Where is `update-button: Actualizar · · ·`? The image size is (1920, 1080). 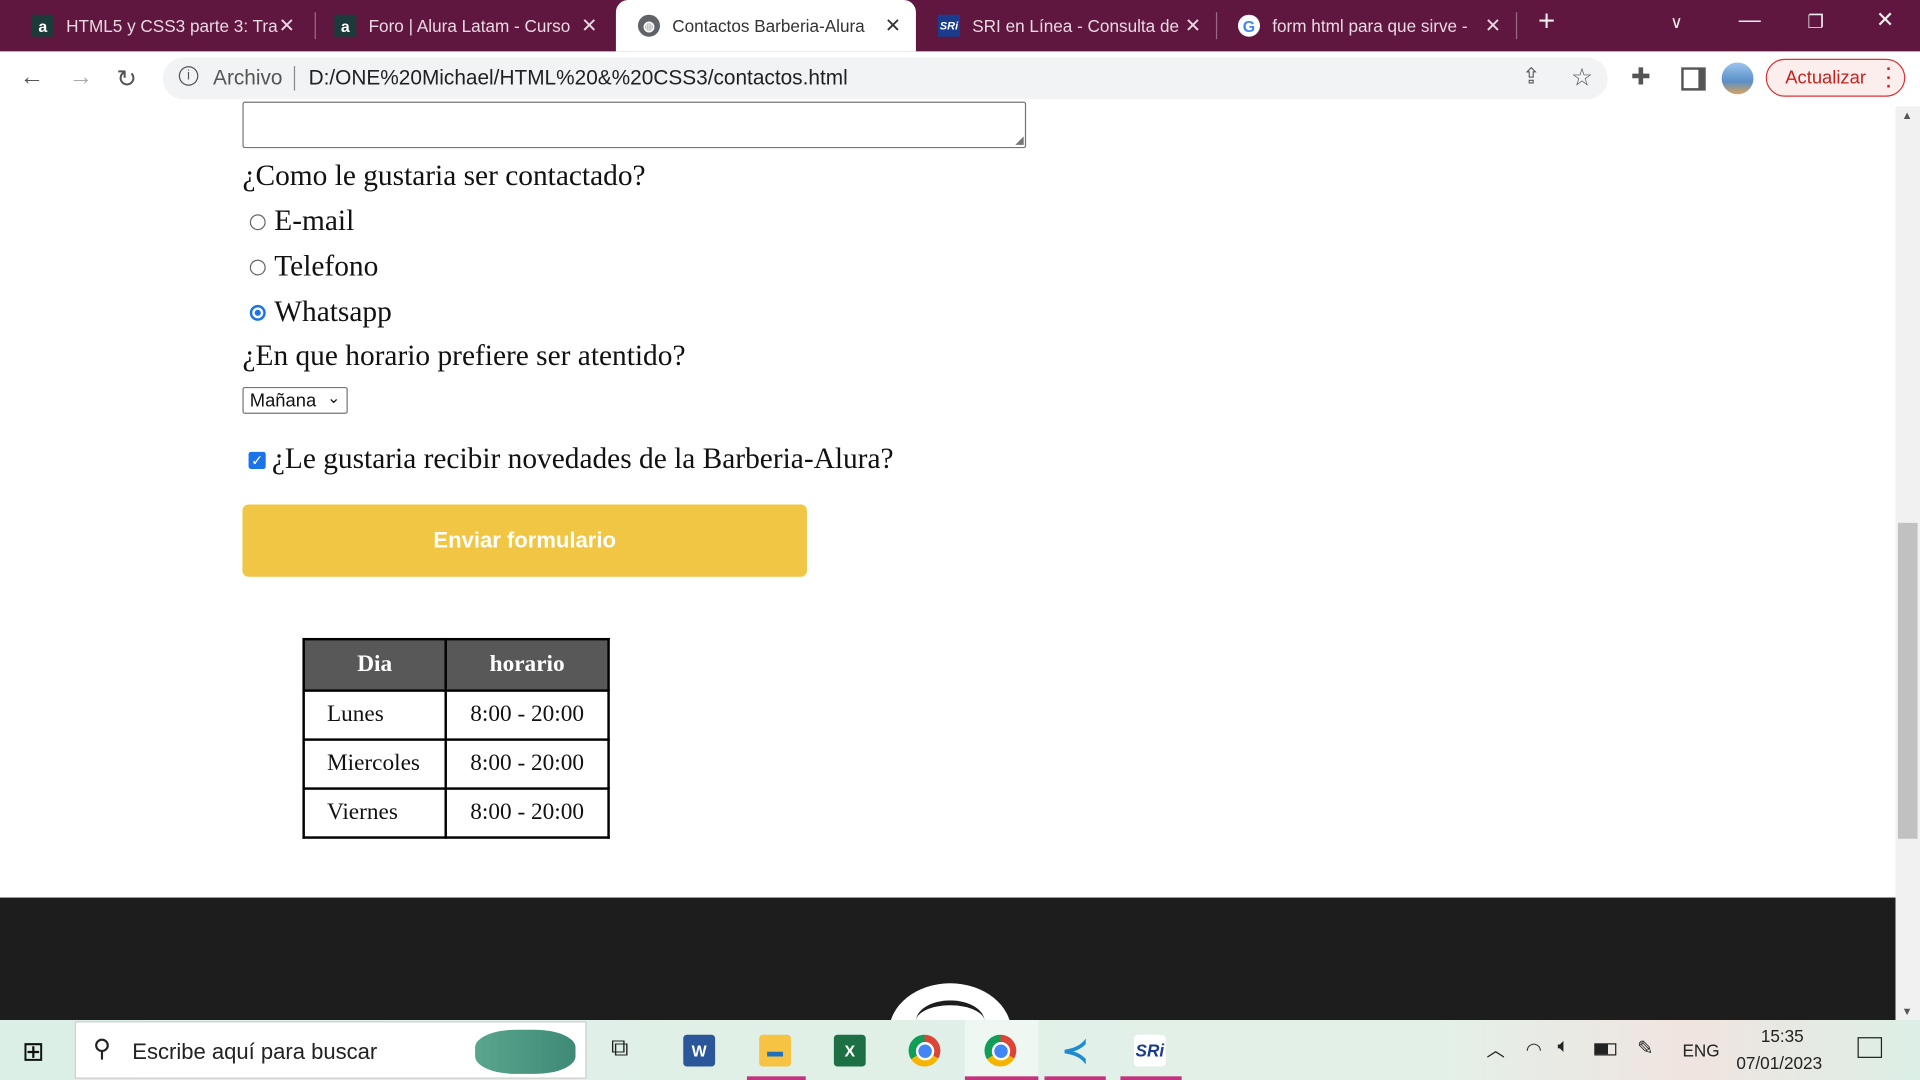 update-button: Actualizar · · · is located at coordinates (1835, 77).